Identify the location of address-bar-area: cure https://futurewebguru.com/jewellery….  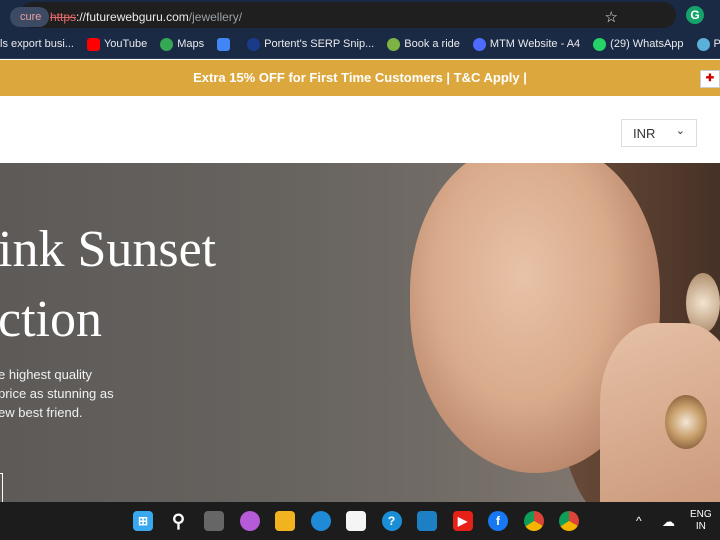
(360, 15).